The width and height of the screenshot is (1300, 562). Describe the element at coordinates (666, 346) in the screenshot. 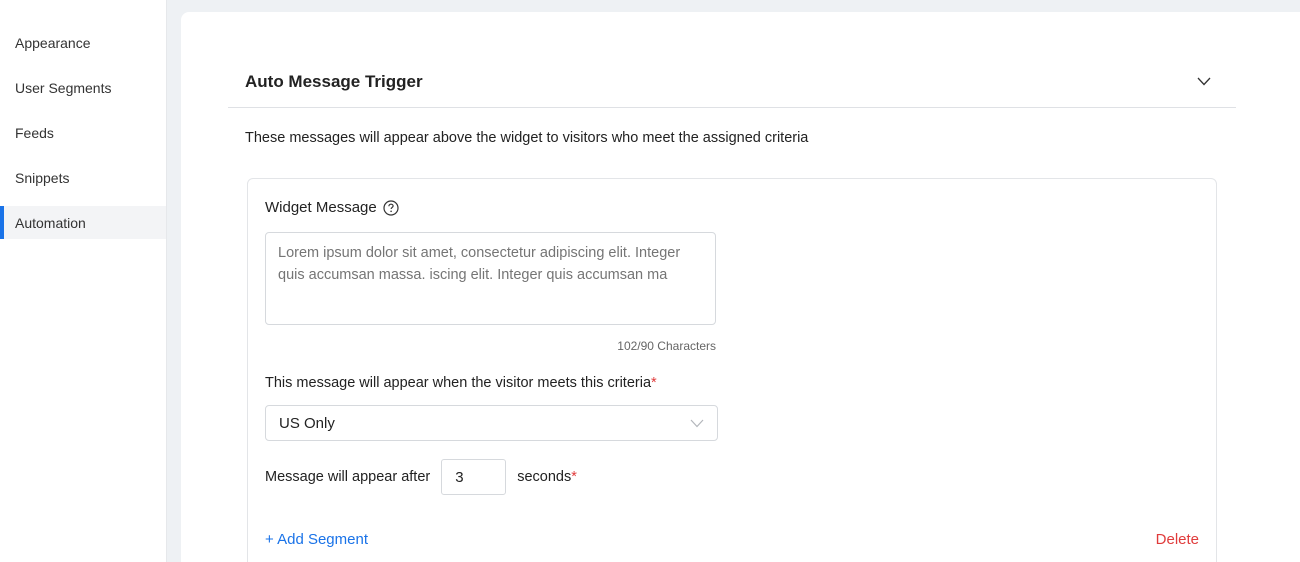

I see `character-count: 102/90 Characters` at that location.